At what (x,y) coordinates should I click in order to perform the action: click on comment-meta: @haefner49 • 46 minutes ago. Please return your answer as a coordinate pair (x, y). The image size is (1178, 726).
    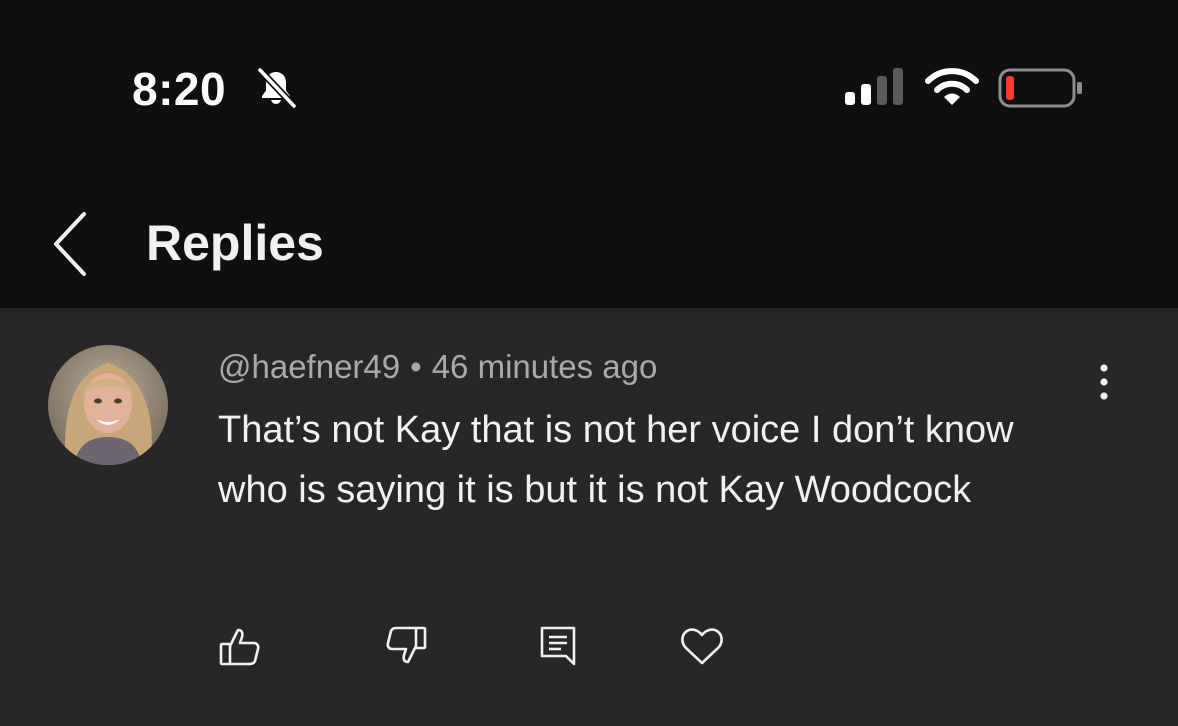
    Looking at the image, I should click on (437, 367).